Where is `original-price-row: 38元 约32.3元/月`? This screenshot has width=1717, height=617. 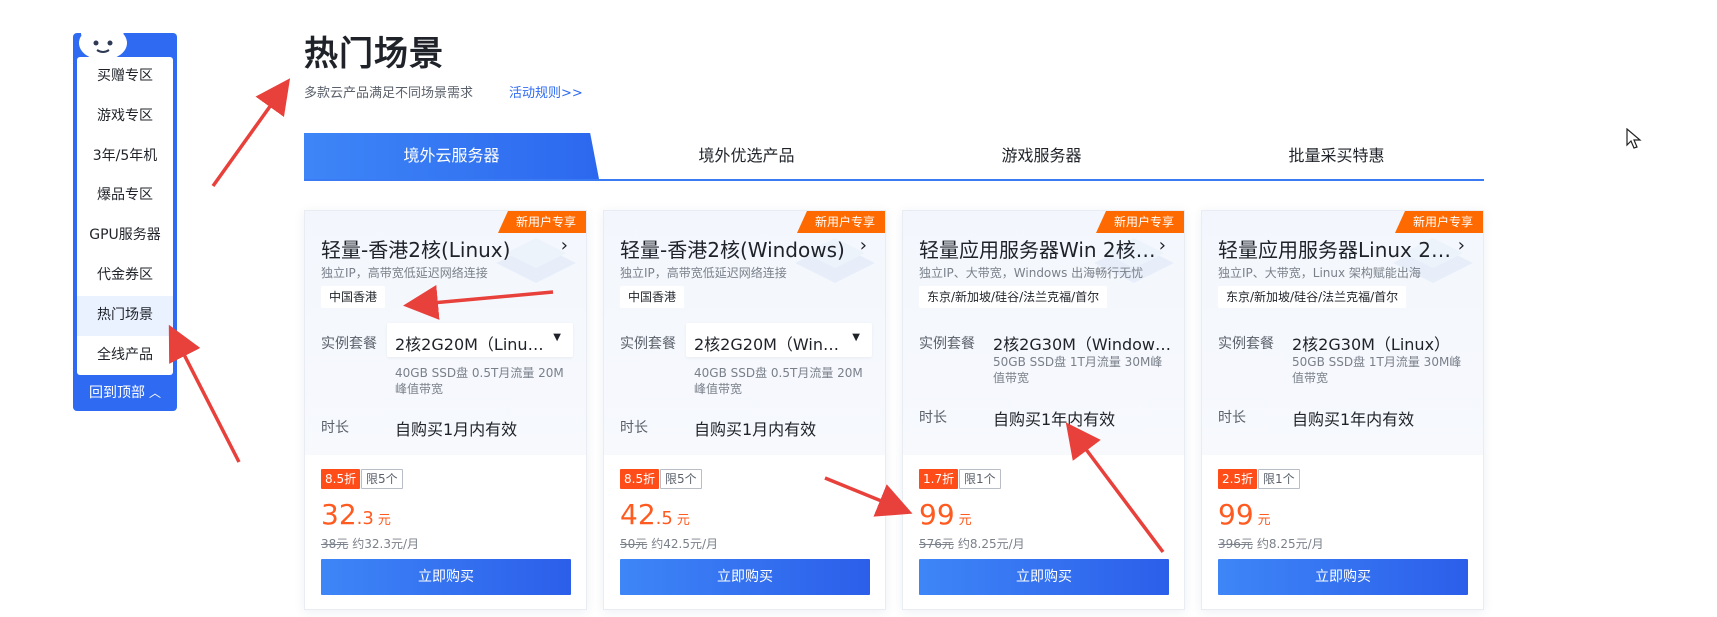 original-price-row: 38元 约32.3元/月 is located at coordinates (370, 543).